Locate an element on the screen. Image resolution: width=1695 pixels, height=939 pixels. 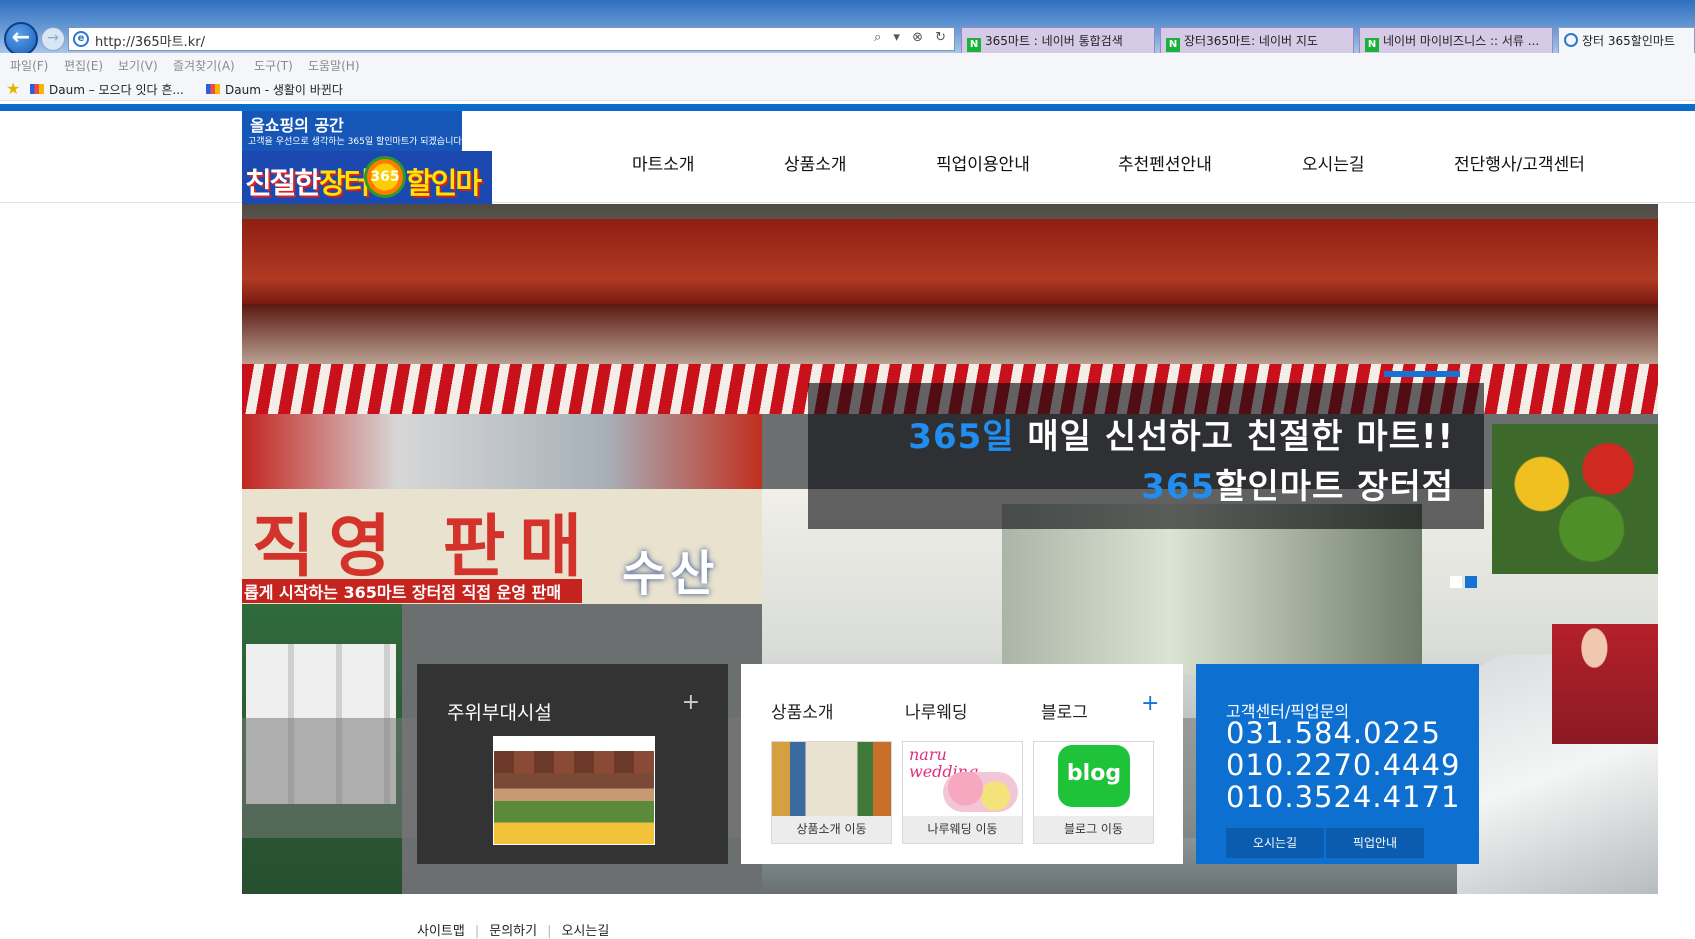
hero-caption-accent is located at coordinates (1422, 374).